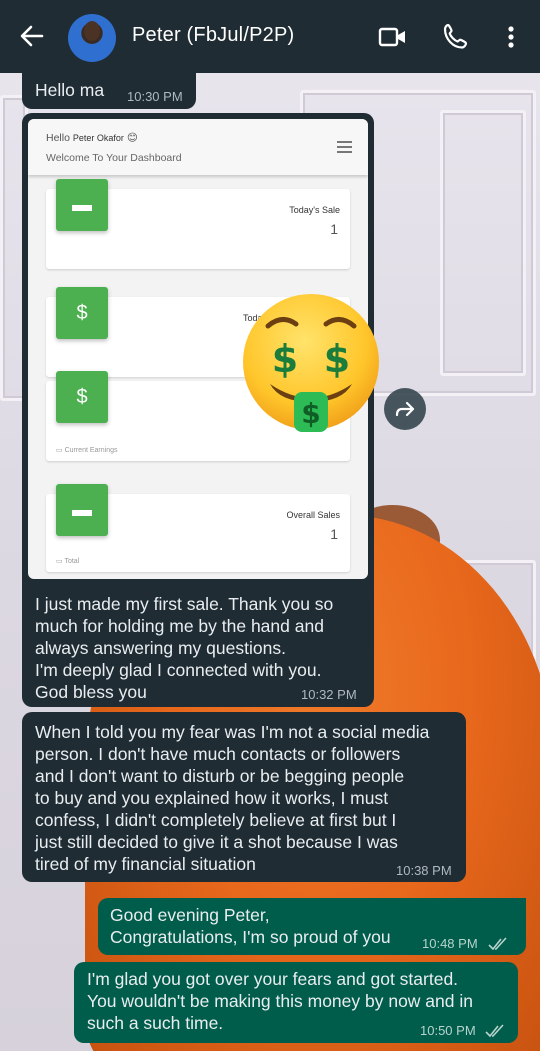 This screenshot has height=1051, width=540. I want to click on chat-header: Peter (FbJul/P2P), so click(270, 36).